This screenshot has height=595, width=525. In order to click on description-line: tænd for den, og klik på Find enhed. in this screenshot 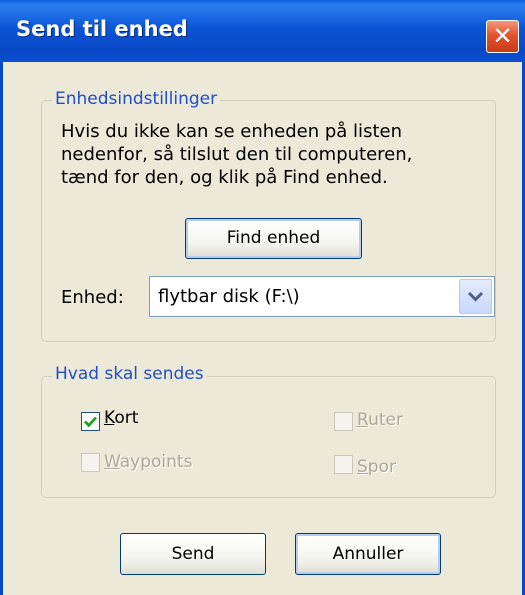, I will do `click(224, 177)`.